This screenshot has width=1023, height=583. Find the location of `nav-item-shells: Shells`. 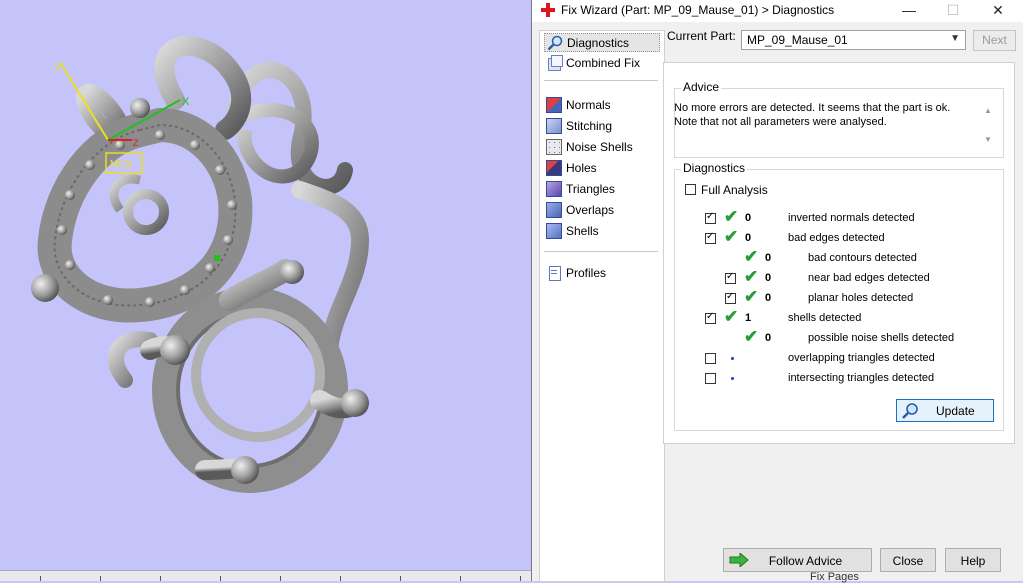

nav-item-shells: Shells is located at coordinates (602, 231).